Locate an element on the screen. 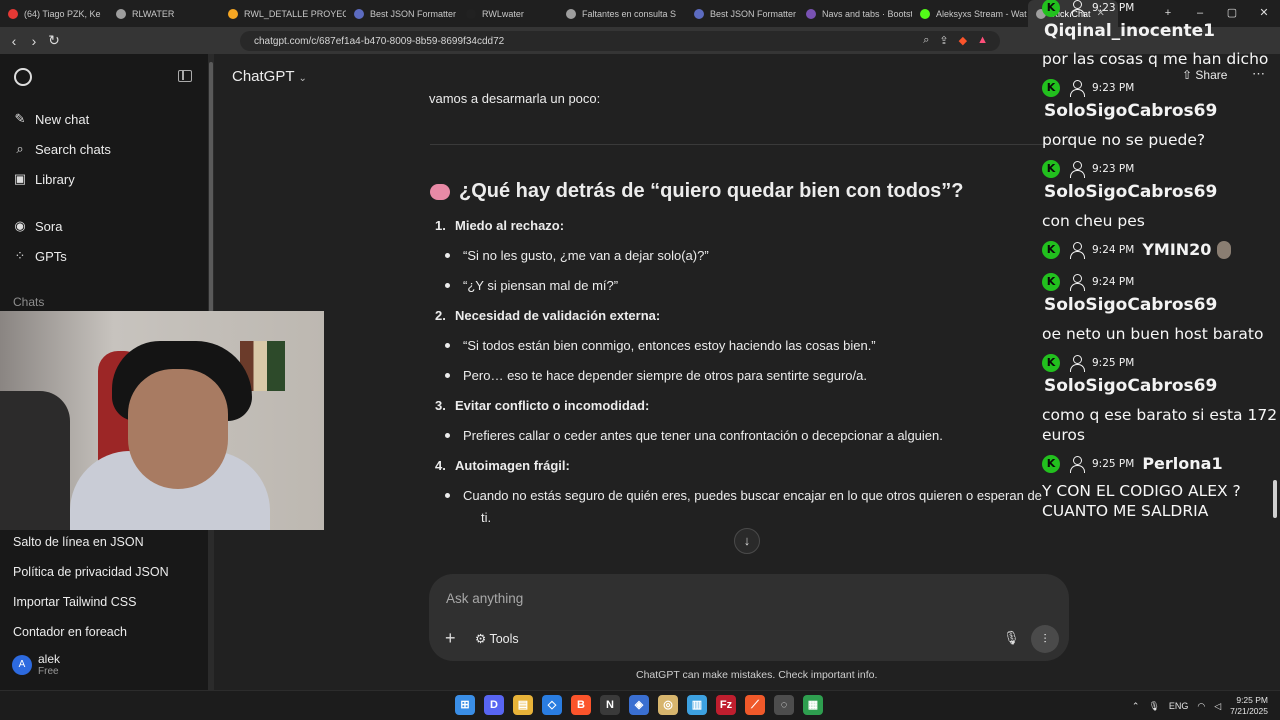 The width and height of the screenshot is (1280, 720). chat-time: 9:25 PM is located at coordinates (1113, 363).